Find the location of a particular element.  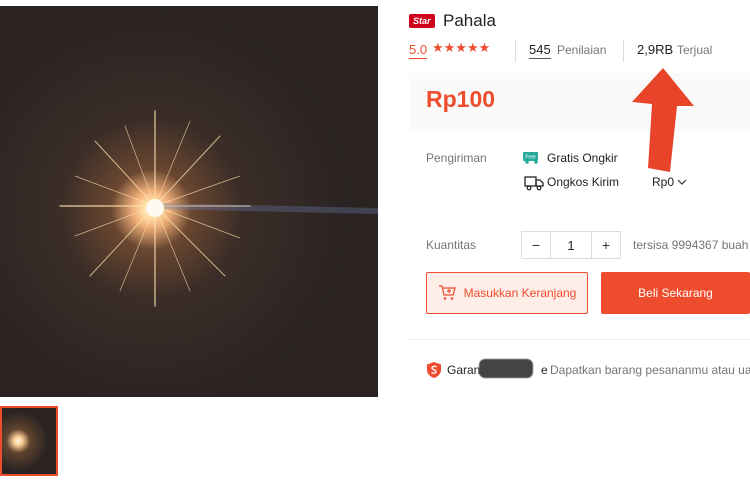

chevron-down-icon is located at coordinates (682, 182).